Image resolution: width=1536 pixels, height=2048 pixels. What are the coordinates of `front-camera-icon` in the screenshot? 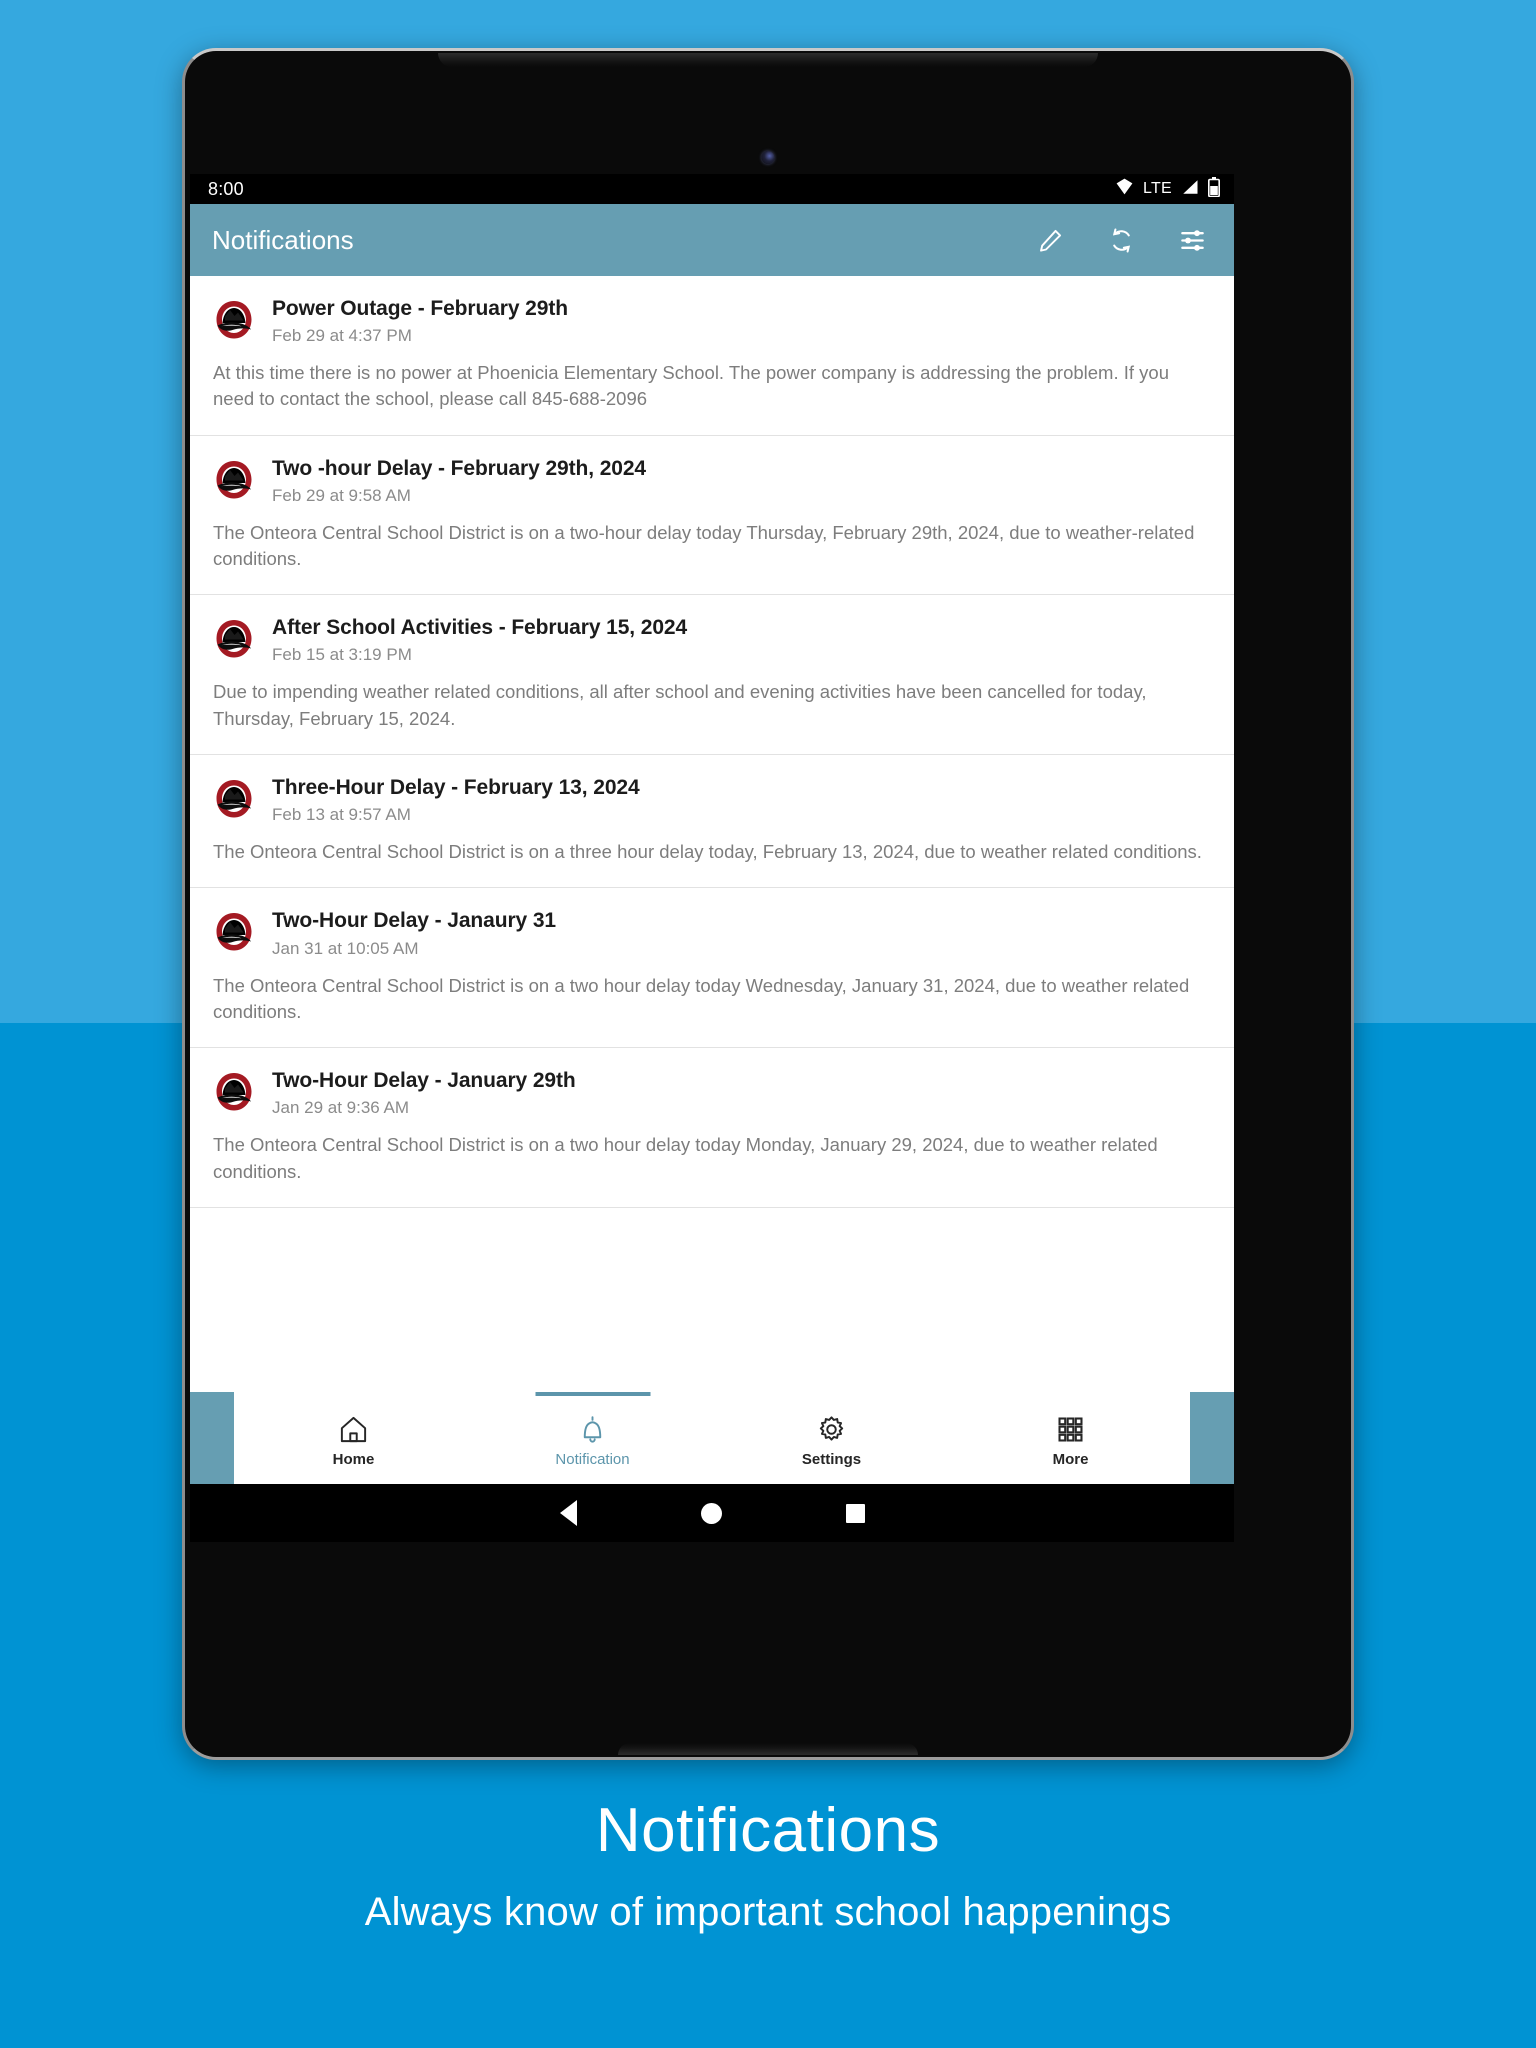 It's located at (768, 157).